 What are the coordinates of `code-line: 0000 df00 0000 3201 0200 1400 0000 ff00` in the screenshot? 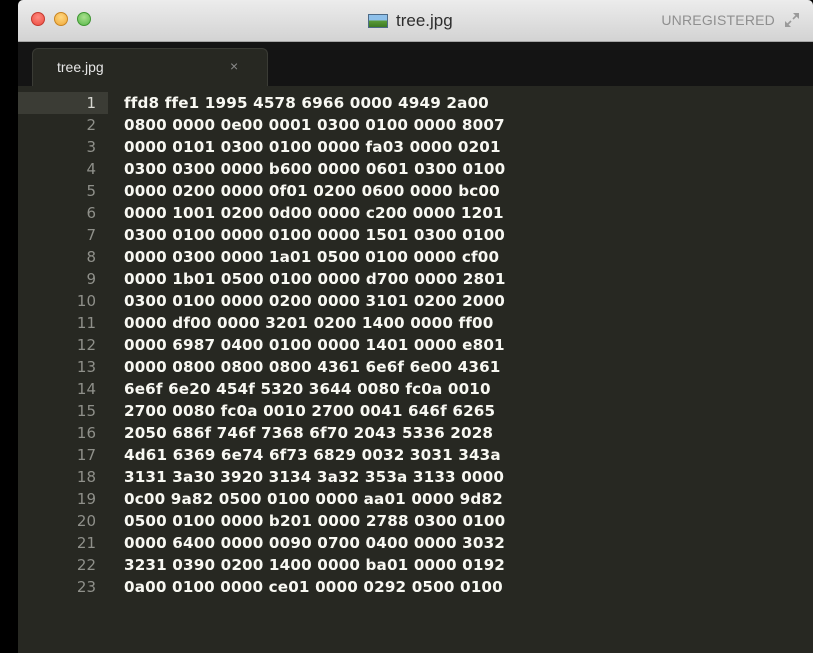 It's located at (315, 323).